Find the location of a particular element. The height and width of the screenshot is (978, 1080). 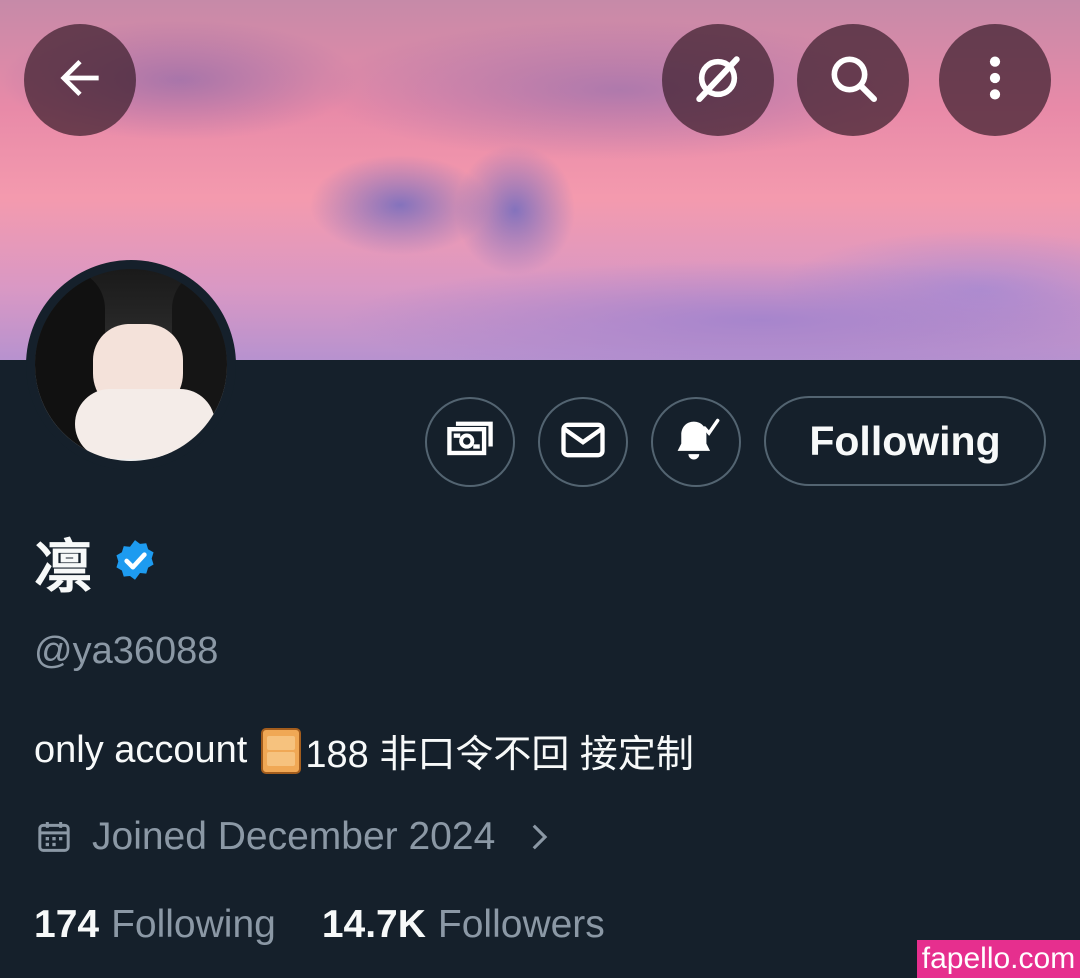

grok-icon is located at coordinates (718, 80).